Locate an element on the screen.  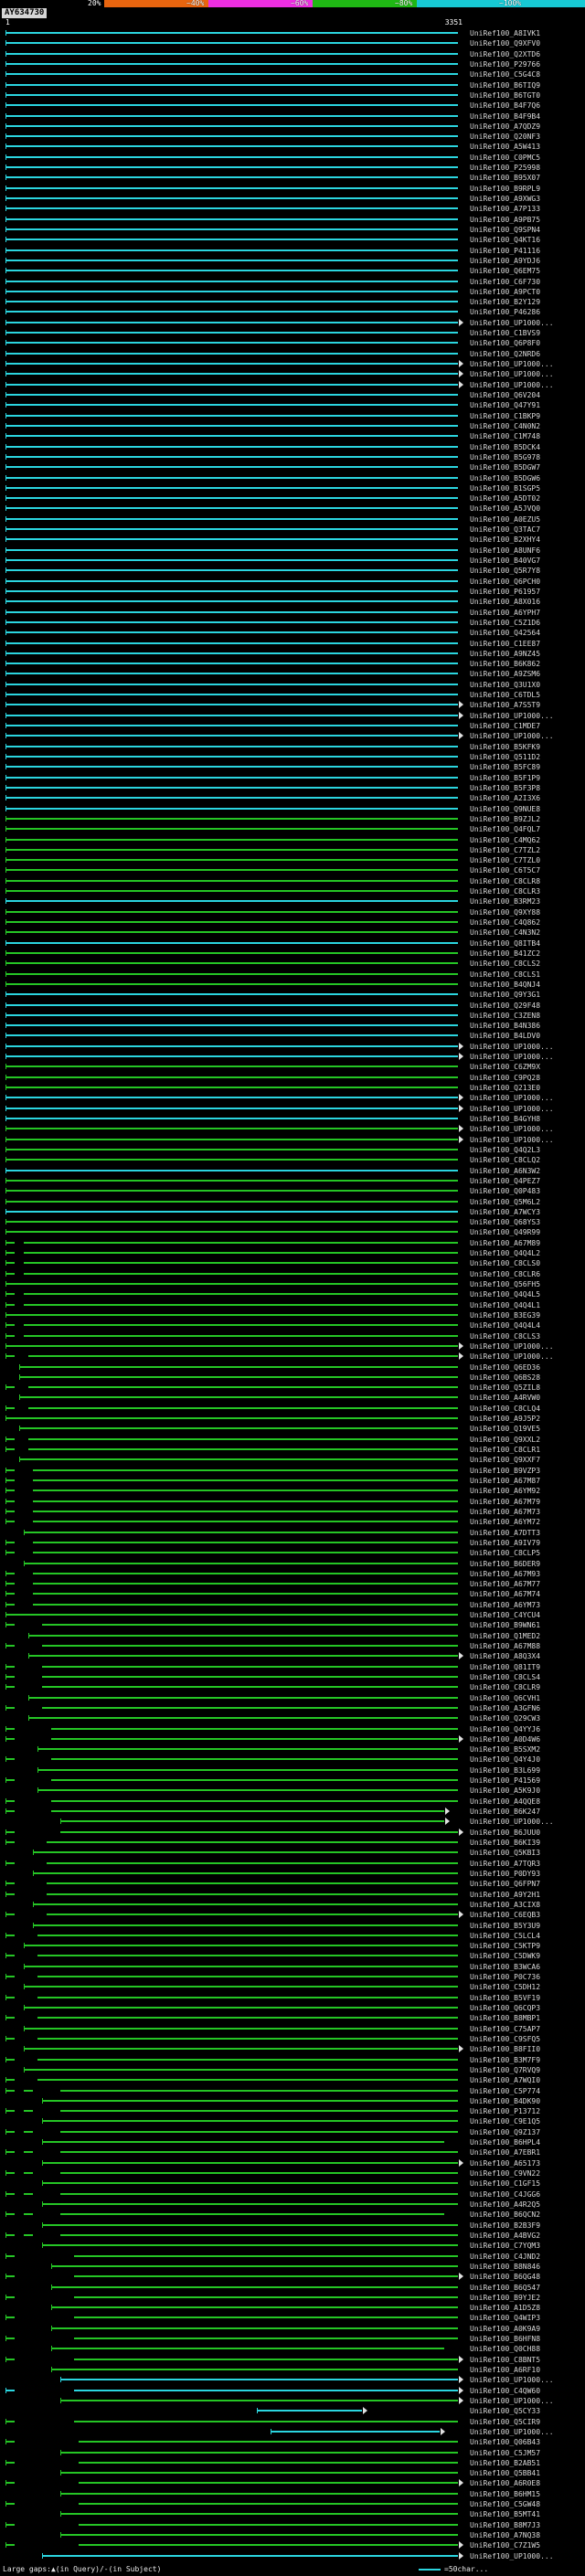
alignment-row: UniRef100_C5G4C8 is located at coordinates (293, 74).